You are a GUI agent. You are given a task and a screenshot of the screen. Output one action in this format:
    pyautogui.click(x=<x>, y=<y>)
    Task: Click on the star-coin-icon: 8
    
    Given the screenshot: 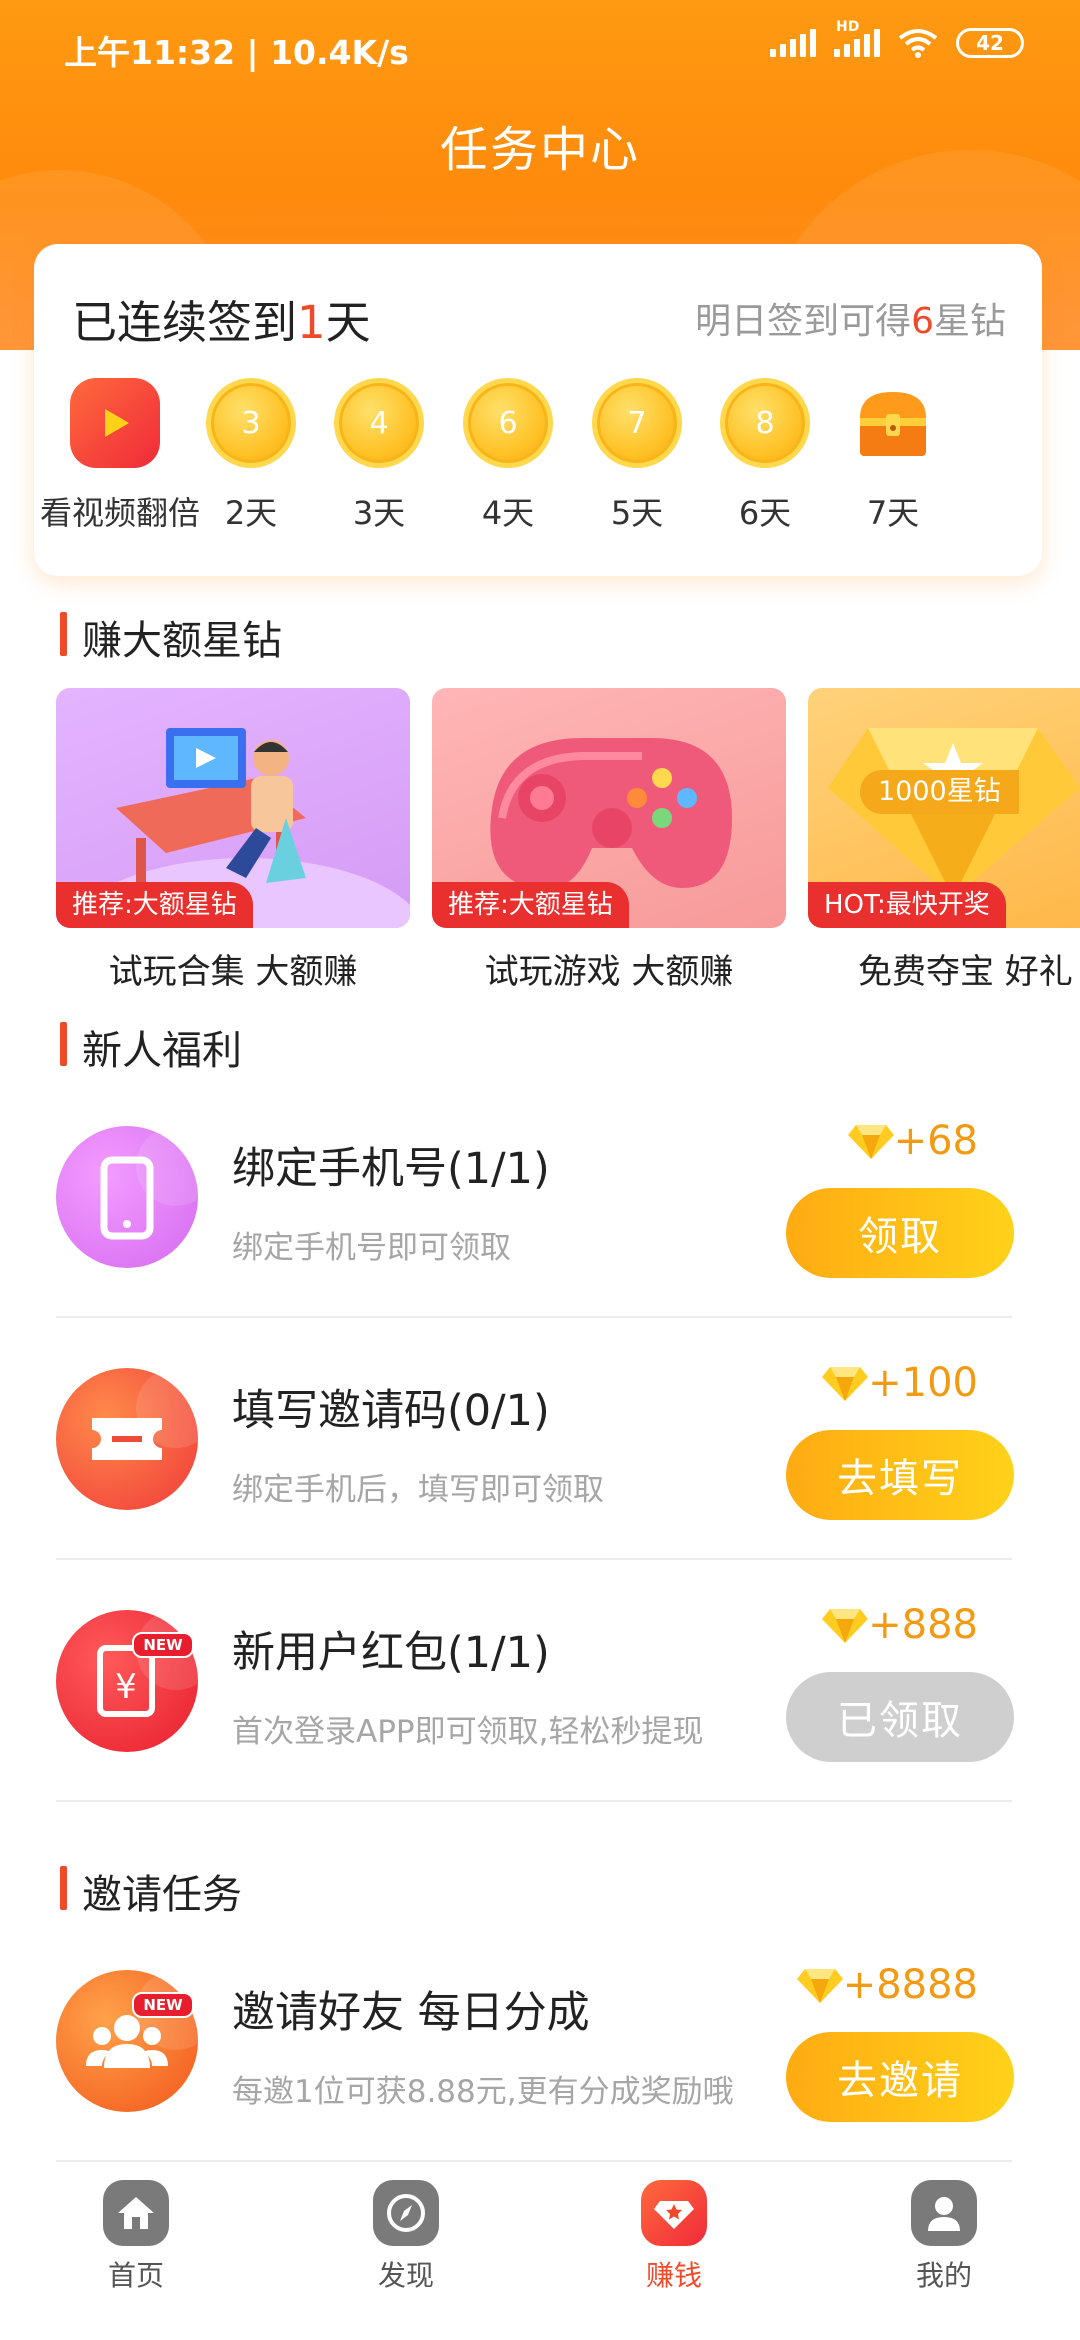 What is the action you would take?
    pyautogui.click(x=765, y=423)
    